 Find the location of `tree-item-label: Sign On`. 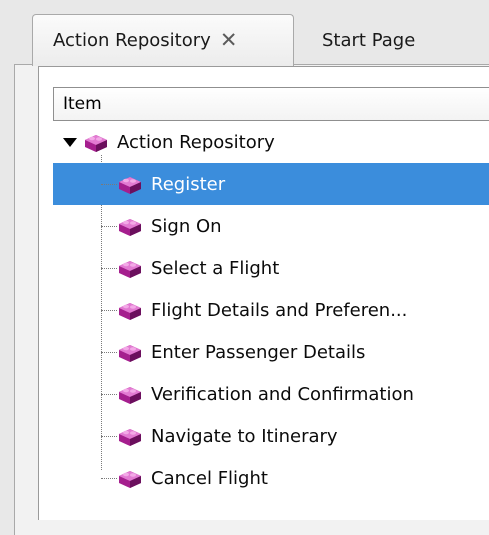

tree-item-label: Sign On is located at coordinates (186, 226).